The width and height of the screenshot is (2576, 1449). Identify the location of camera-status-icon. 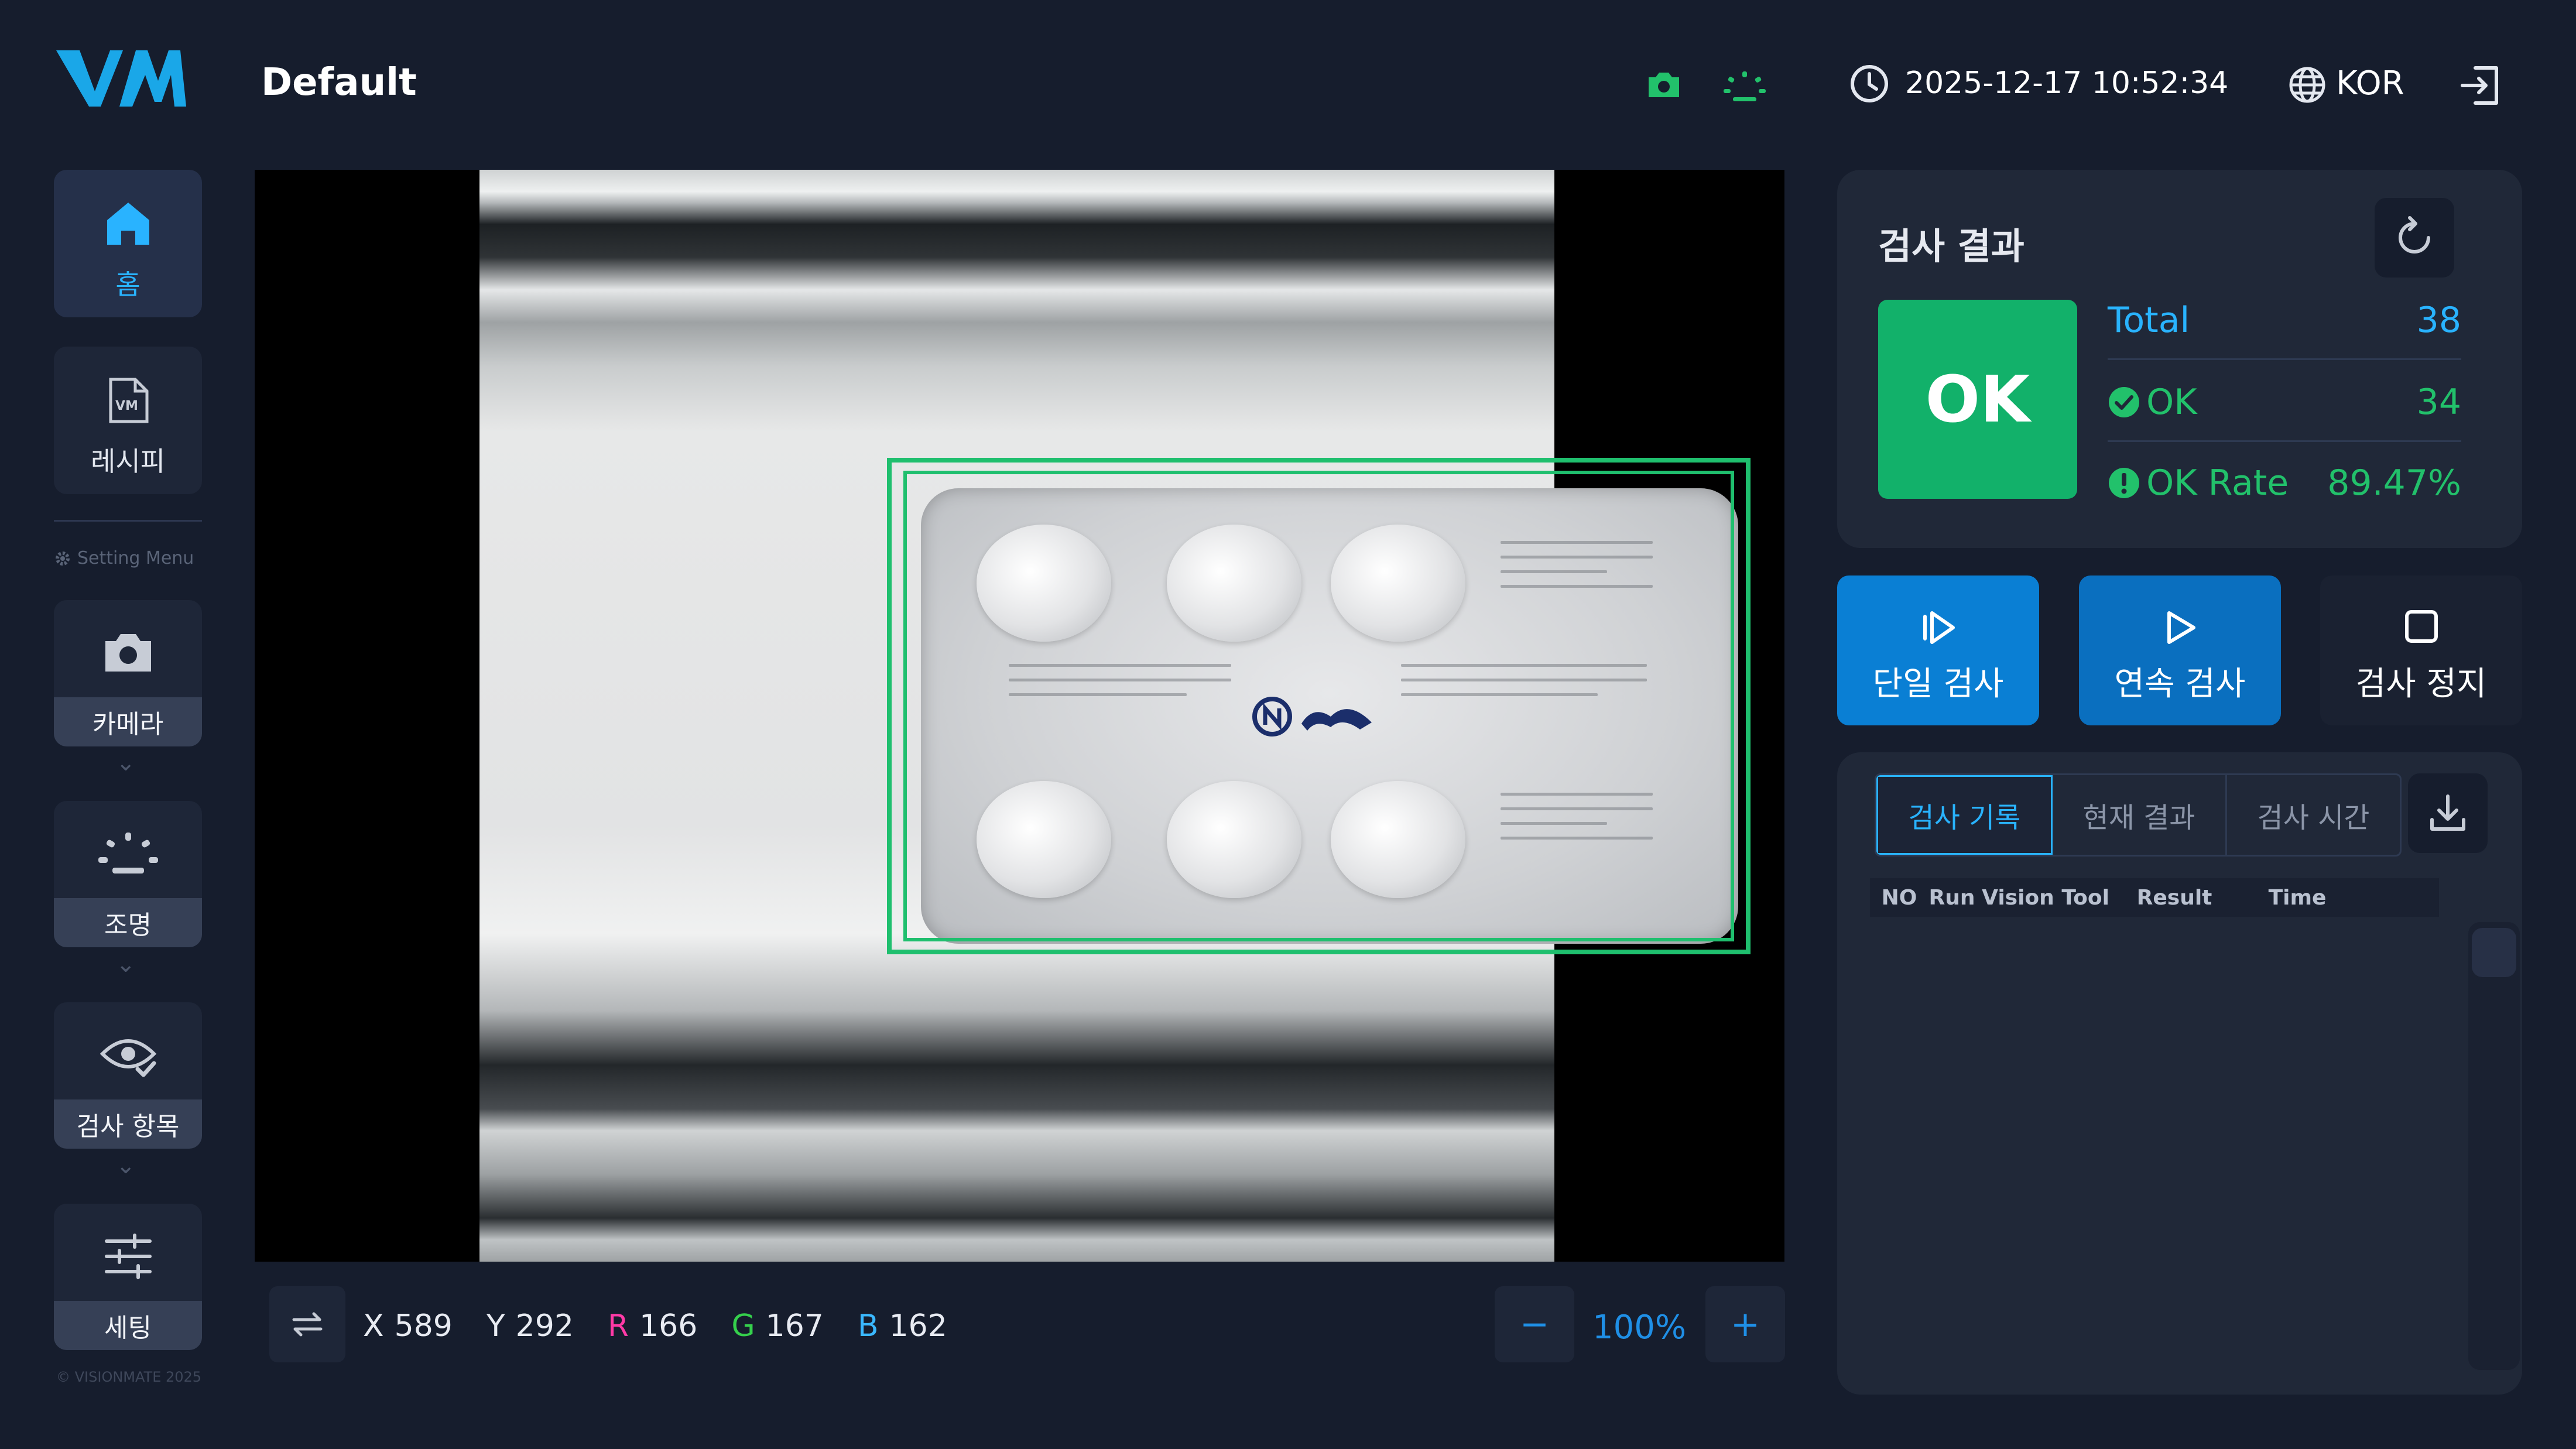
(1664, 85).